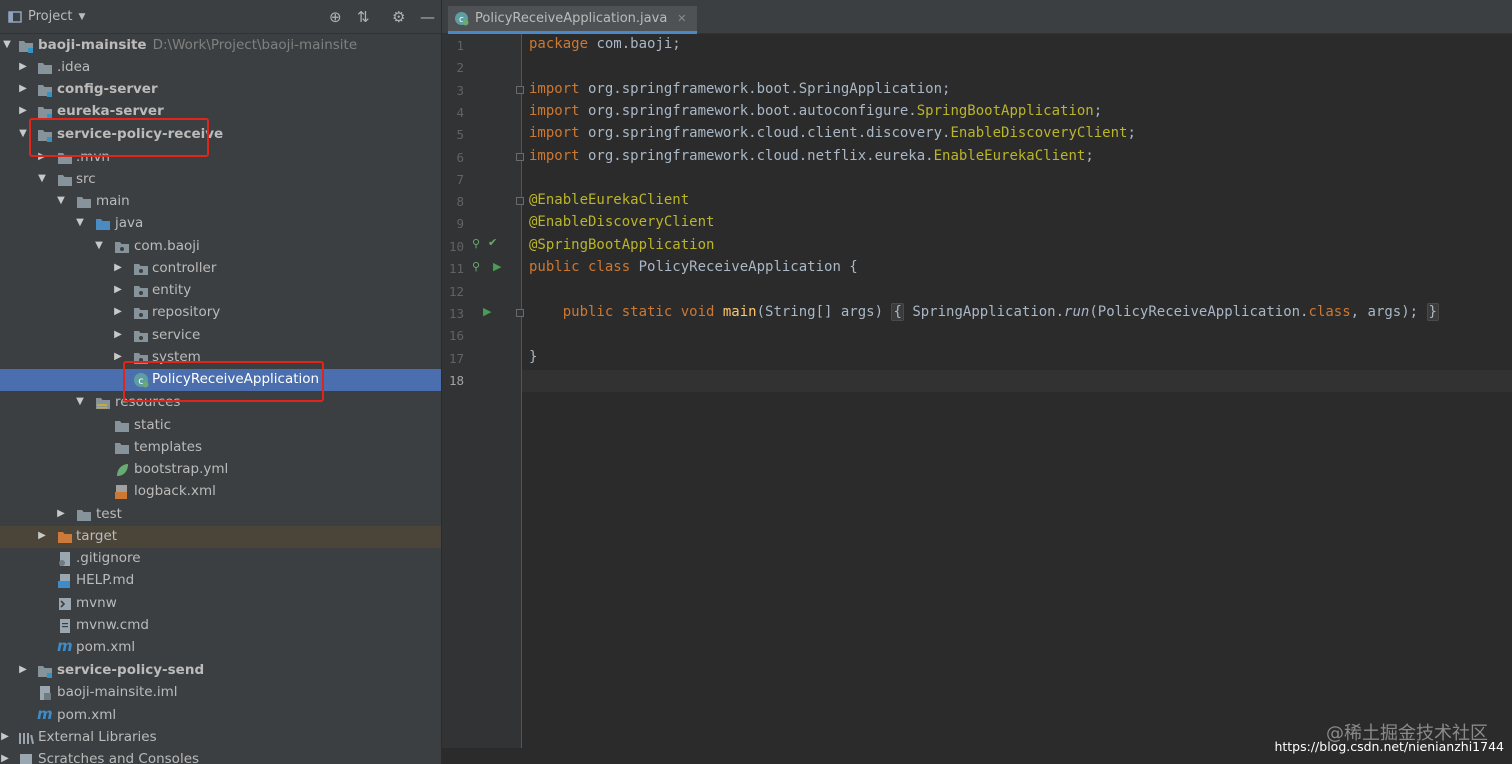 This screenshot has height=764, width=1512. Describe the element at coordinates (220, 693) in the screenshot. I see `tree-item-iml: baoji-mainsite.iml` at that location.